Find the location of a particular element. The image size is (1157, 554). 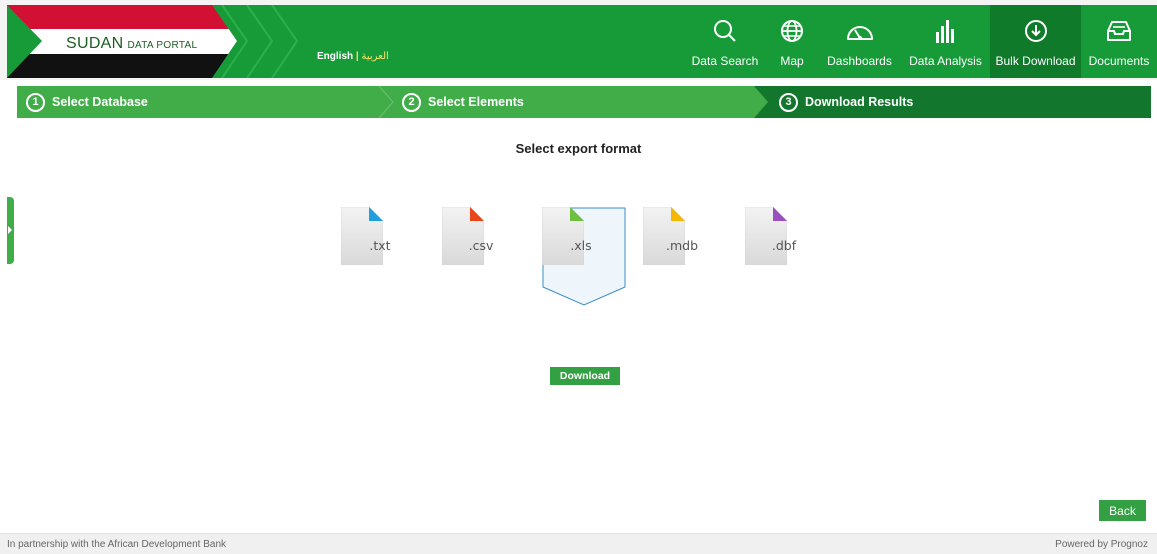

step-number: 2 is located at coordinates (411, 102).